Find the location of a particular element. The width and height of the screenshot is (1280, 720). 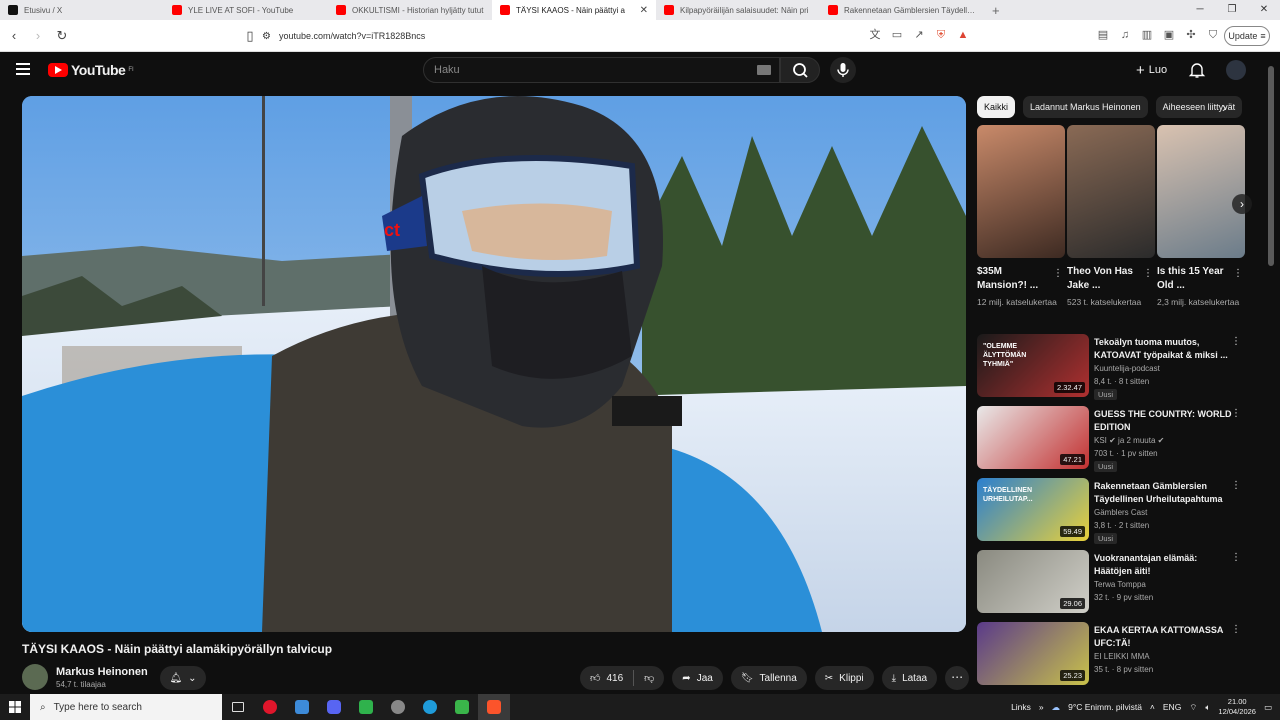

weather-text: 9°C Enimm. pilvistä is located at coordinates (1105, 707).